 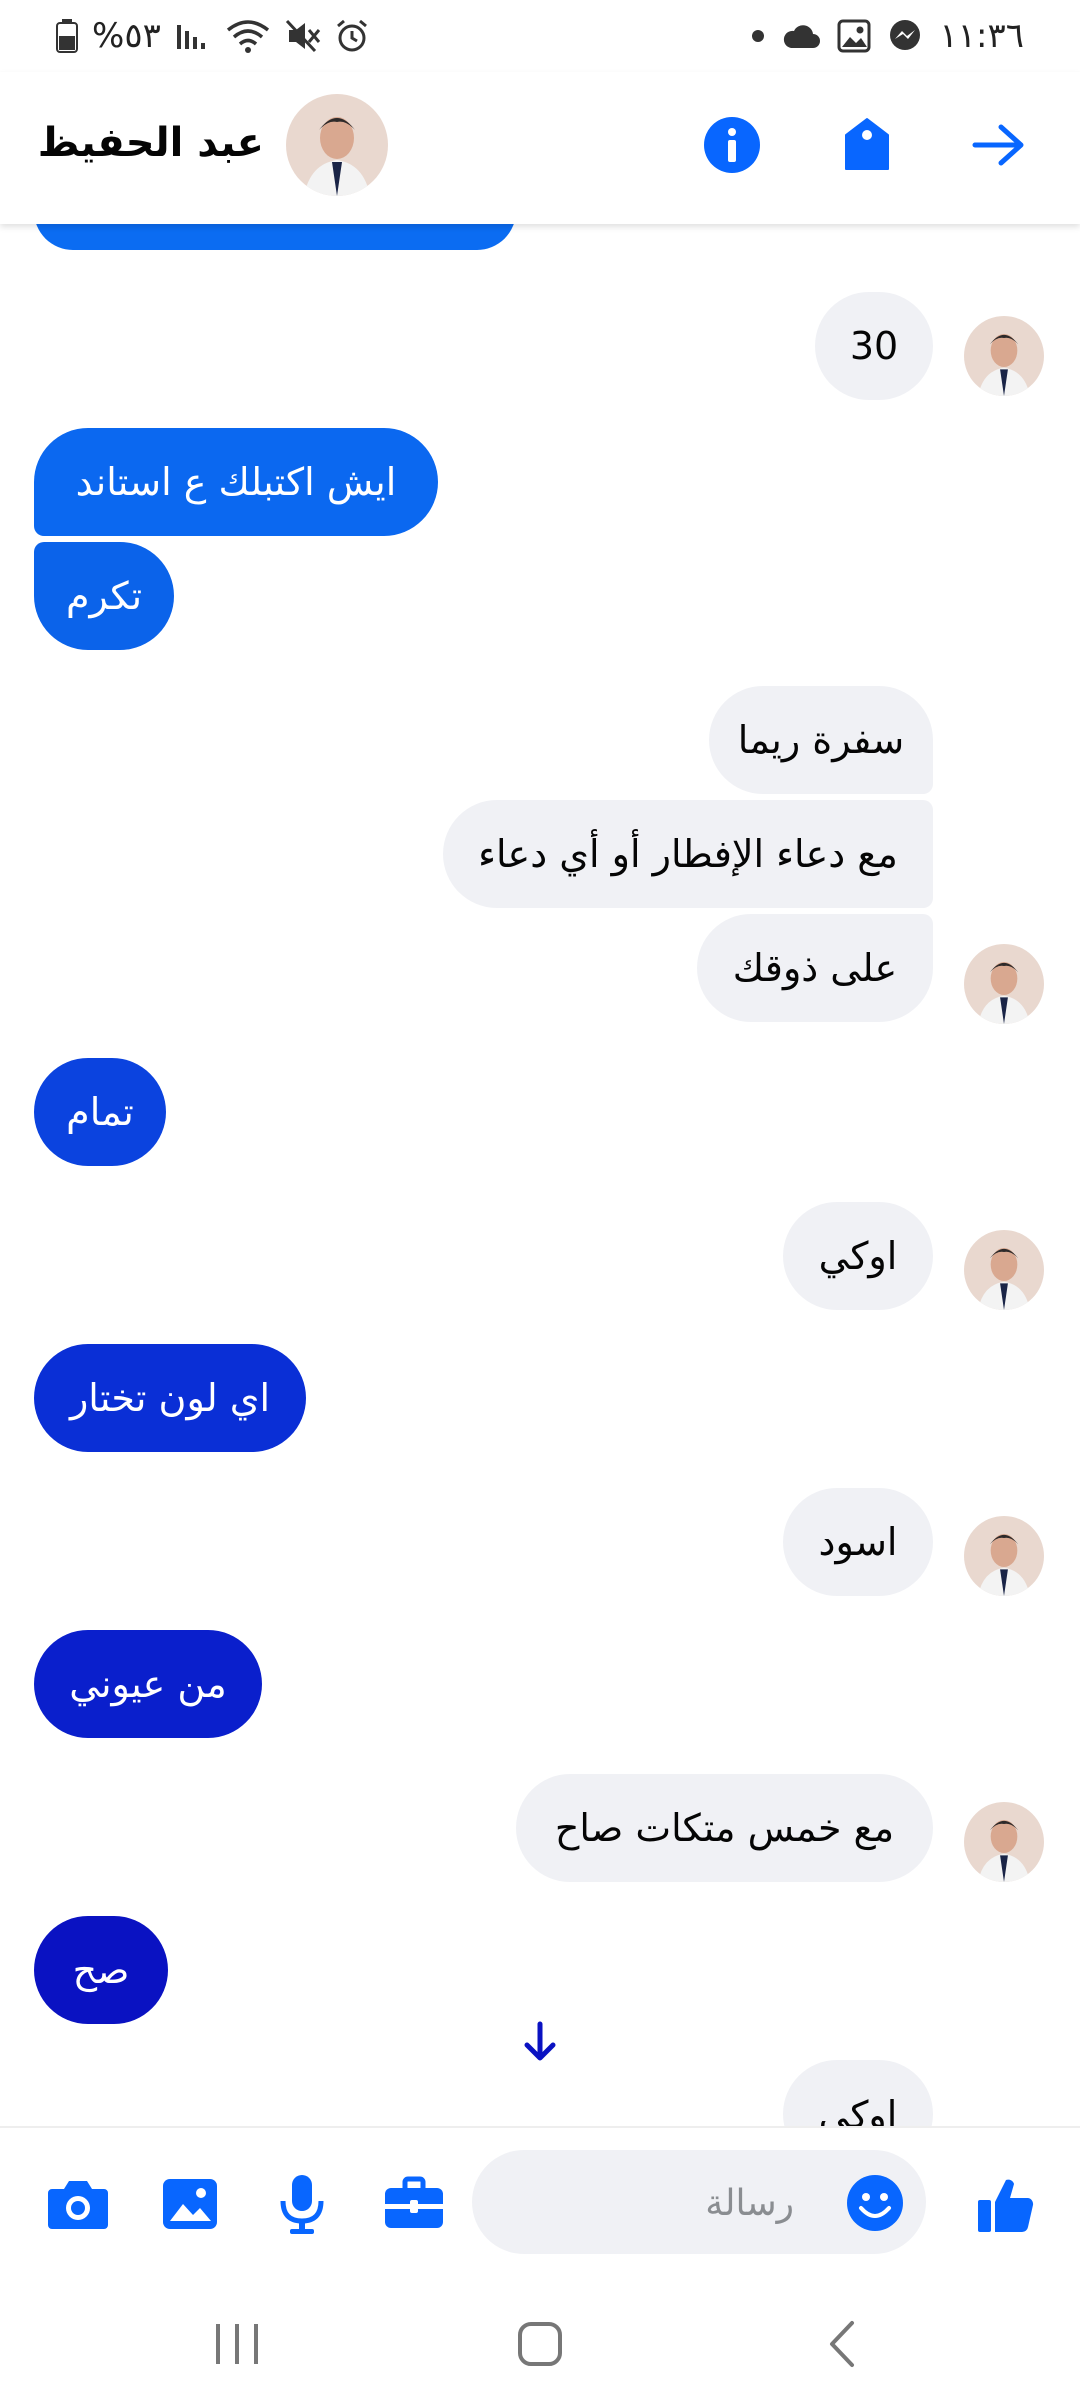 I want to click on arrow-forward-icon, so click(x=999, y=147).